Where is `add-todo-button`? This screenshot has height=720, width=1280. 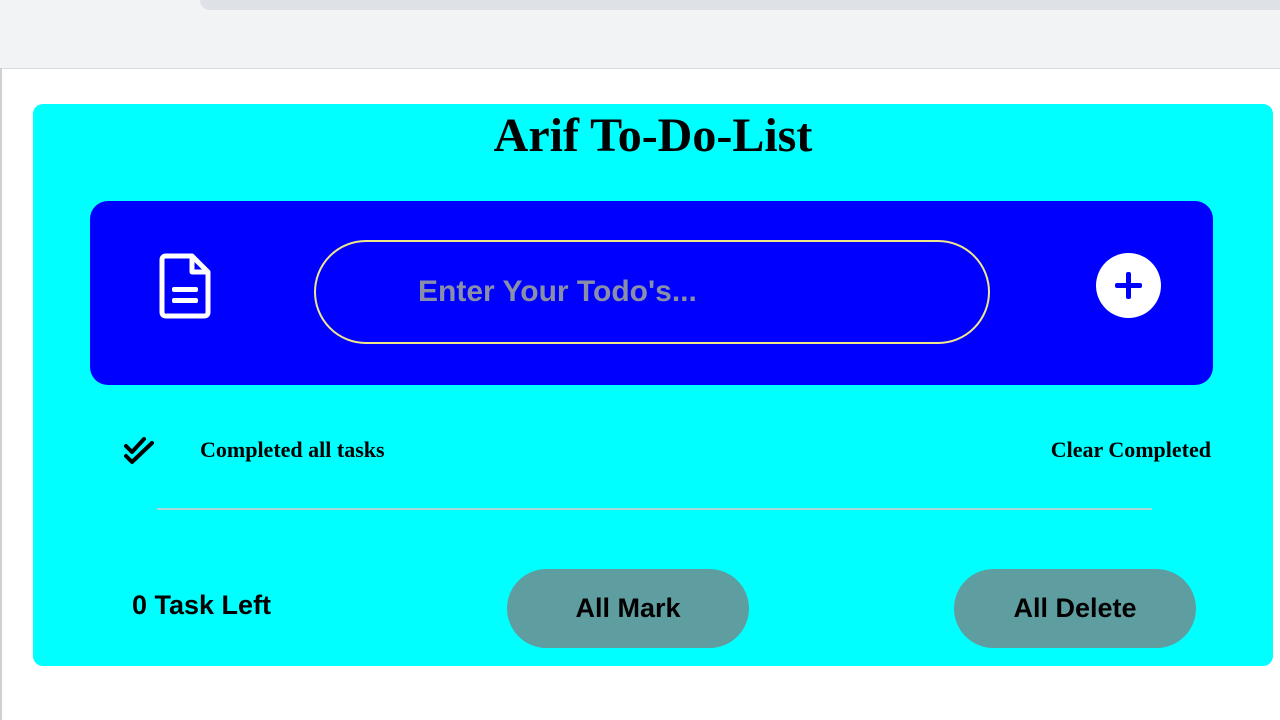 add-todo-button is located at coordinates (1128, 285).